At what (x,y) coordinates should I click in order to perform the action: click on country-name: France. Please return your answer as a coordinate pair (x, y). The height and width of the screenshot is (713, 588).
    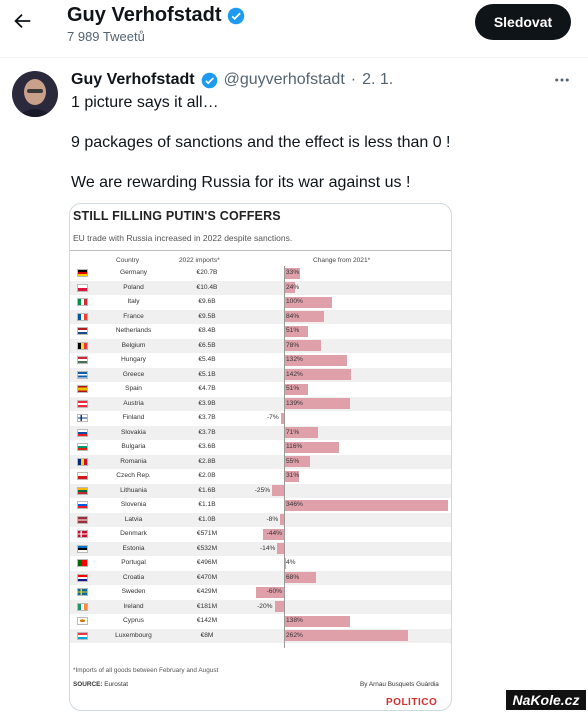
    Looking at the image, I should click on (133, 316).